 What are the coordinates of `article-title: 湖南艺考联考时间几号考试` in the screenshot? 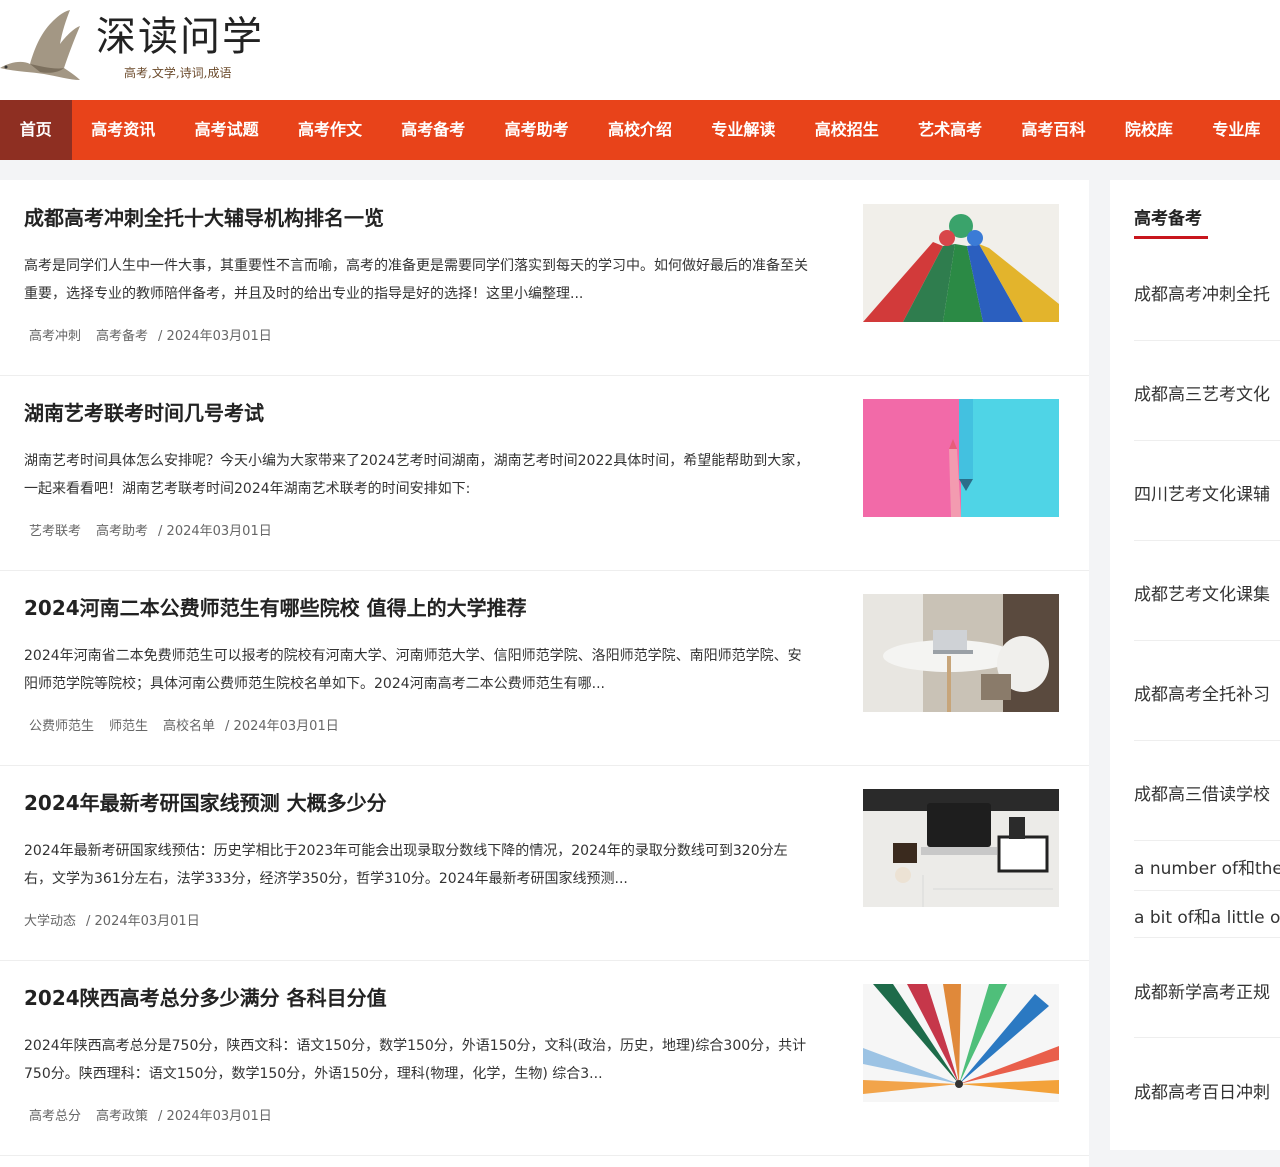 It's located at (144, 411).